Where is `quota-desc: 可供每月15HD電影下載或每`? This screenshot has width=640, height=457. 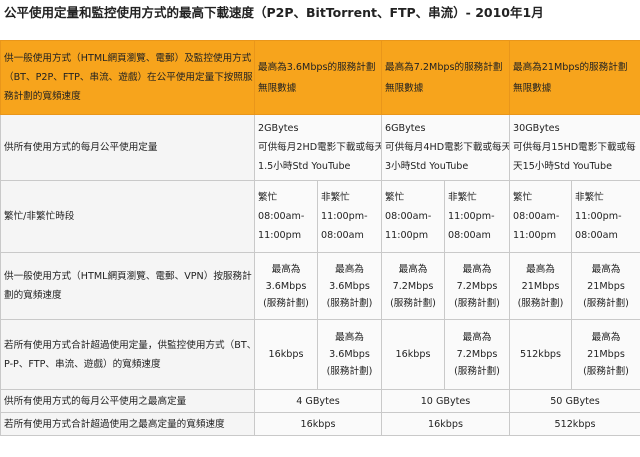
quota-desc: 可供每月15HD電影下載或每 is located at coordinates (574, 147).